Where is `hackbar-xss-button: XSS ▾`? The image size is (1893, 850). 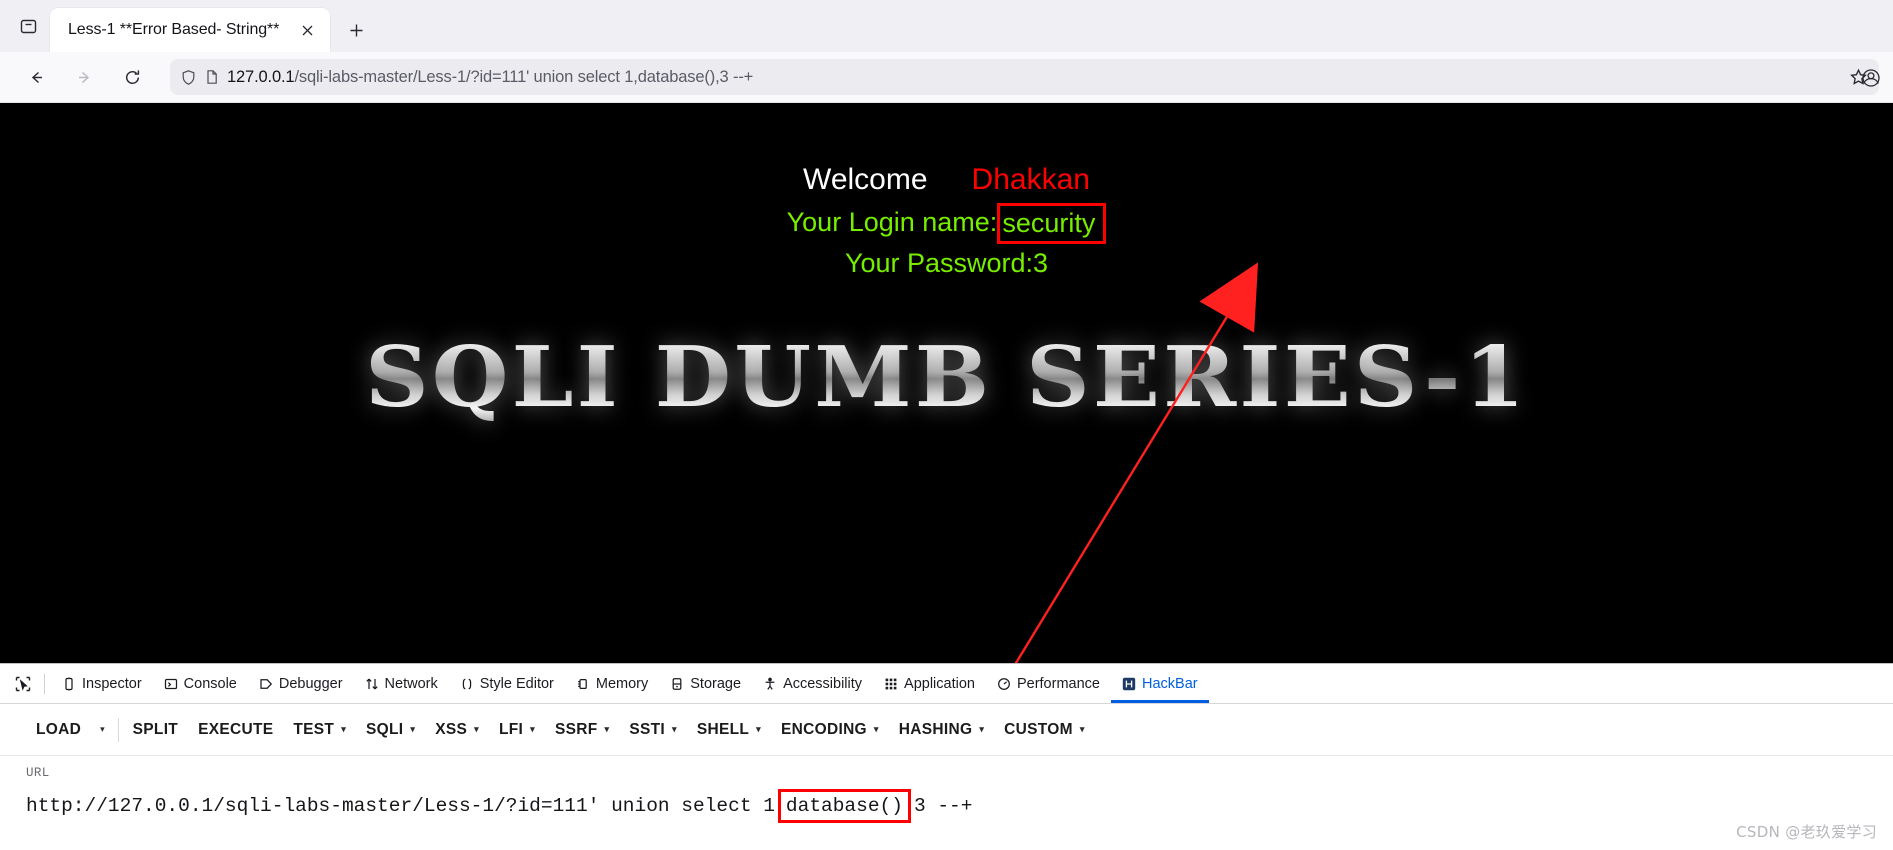
hackbar-xss-button: XSS ▾ is located at coordinates (457, 730).